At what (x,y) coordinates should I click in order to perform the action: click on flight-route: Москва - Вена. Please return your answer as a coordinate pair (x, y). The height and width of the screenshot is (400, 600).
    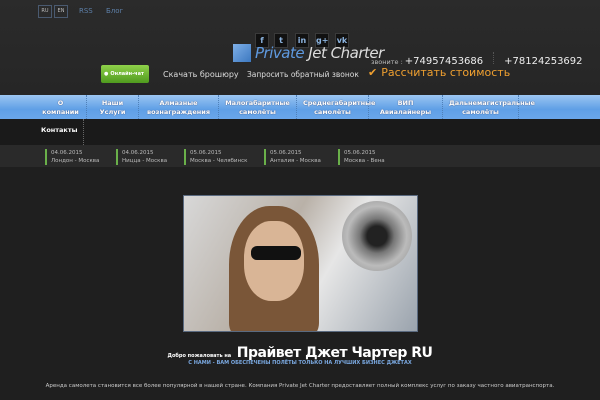
    Looking at the image, I should click on (364, 161).